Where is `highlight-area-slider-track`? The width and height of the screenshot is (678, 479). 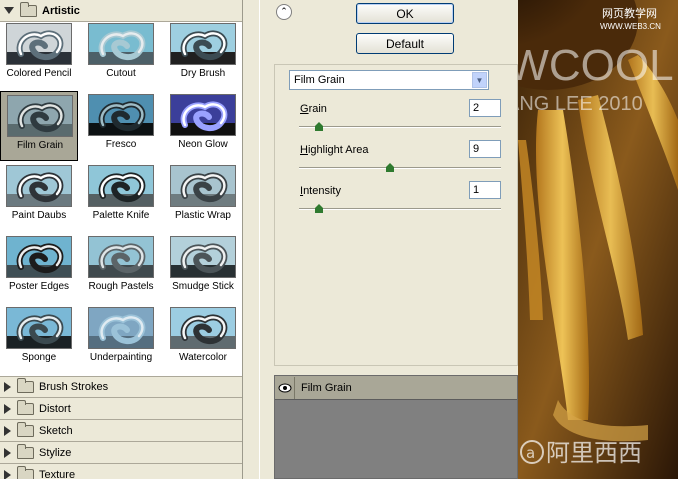 highlight-area-slider-track is located at coordinates (400, 168).